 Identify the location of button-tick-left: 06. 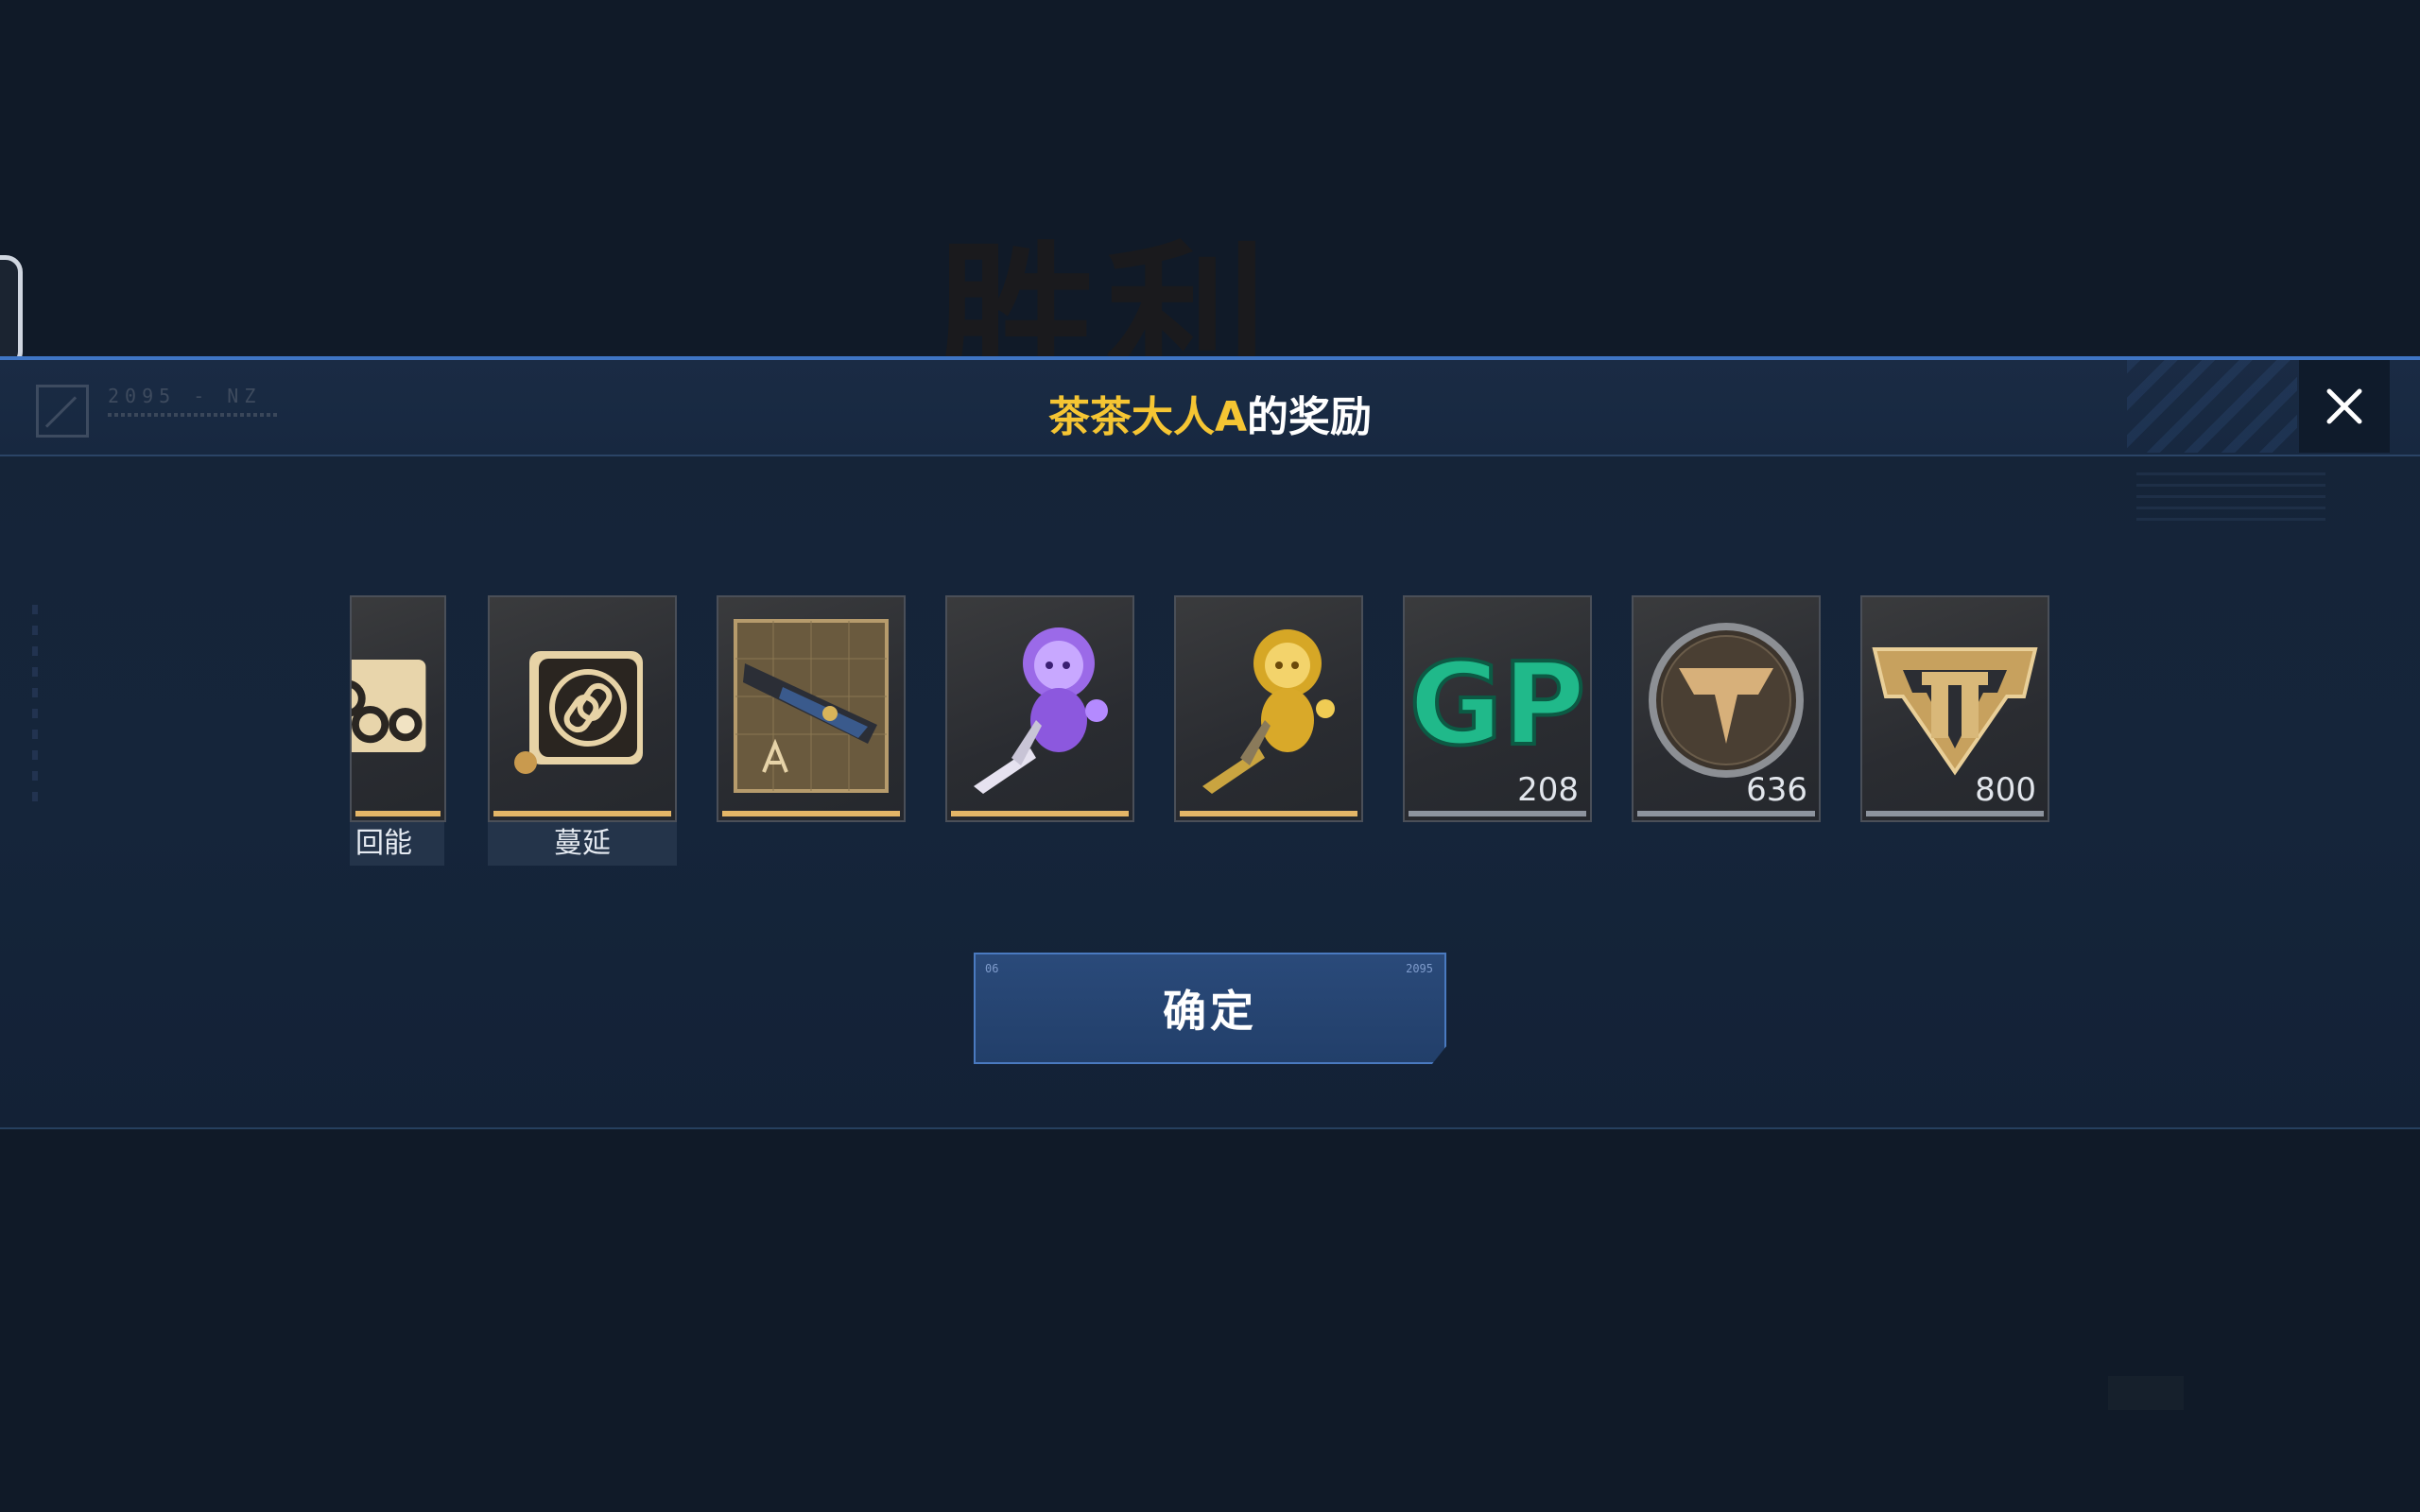
(992, 968).